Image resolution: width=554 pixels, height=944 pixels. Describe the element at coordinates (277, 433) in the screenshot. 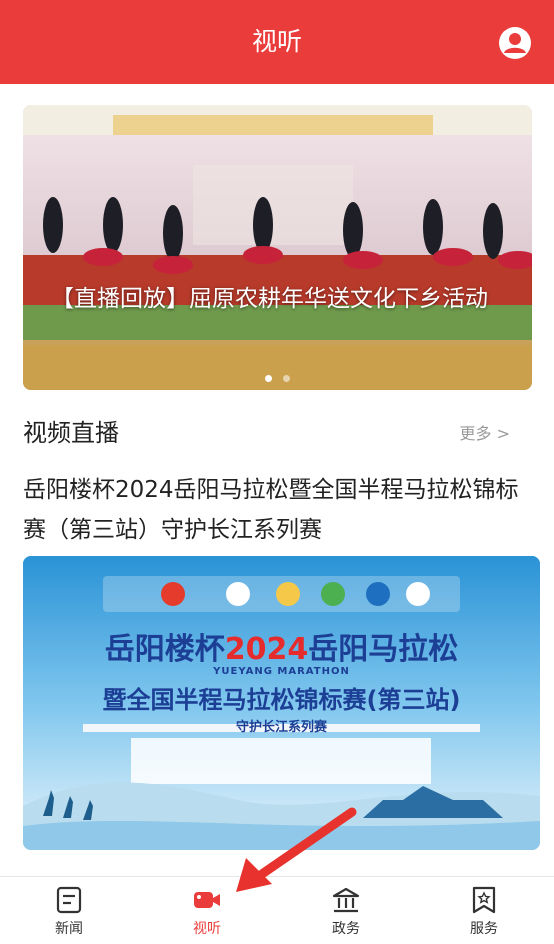

I see `section-header: 视频直播 更多 >` at that location.